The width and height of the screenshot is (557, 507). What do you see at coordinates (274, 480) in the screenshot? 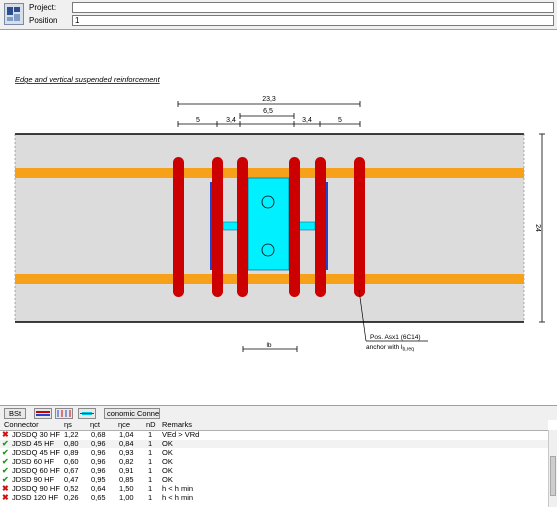
I see `table-row: ✔ JDSD 90 HF 0,47 0,95 0,85 1 OK` at bounding box center [274, 480].